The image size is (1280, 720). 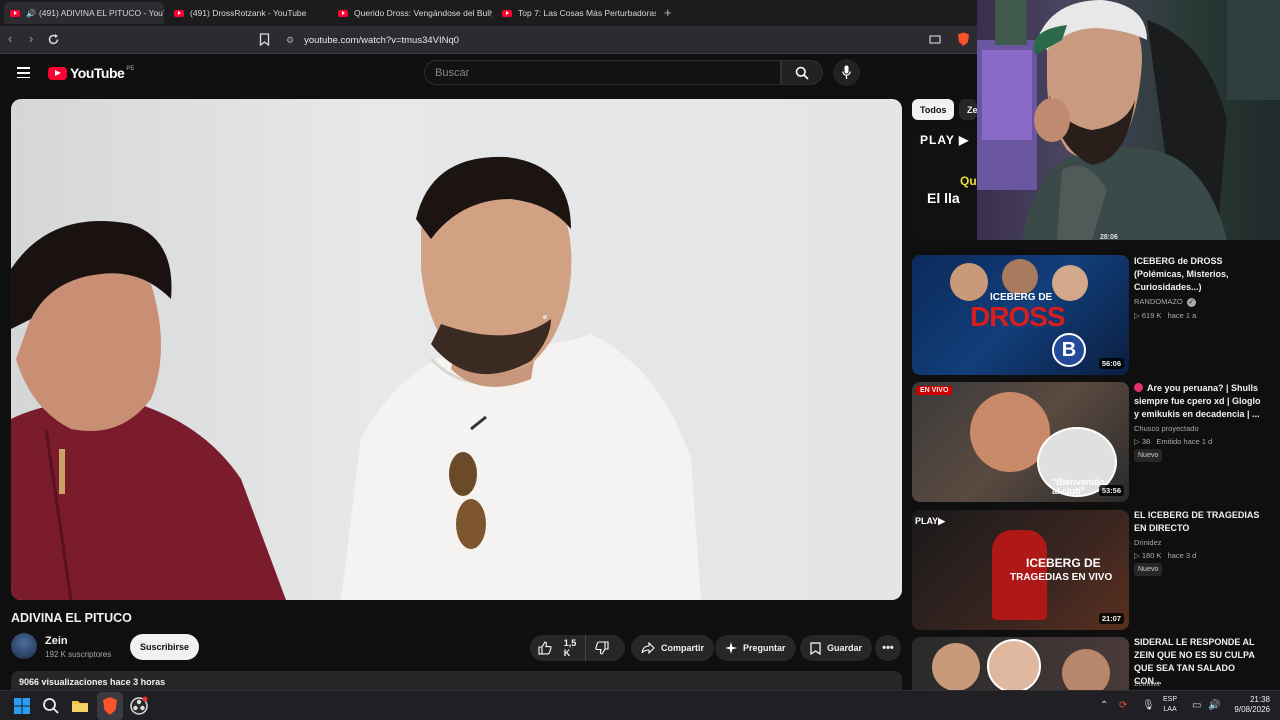 What do you see at coordinates (57, 73) in the screenshot?
I see `youtube-play-logo-icon` at bounding box center [57, 73].